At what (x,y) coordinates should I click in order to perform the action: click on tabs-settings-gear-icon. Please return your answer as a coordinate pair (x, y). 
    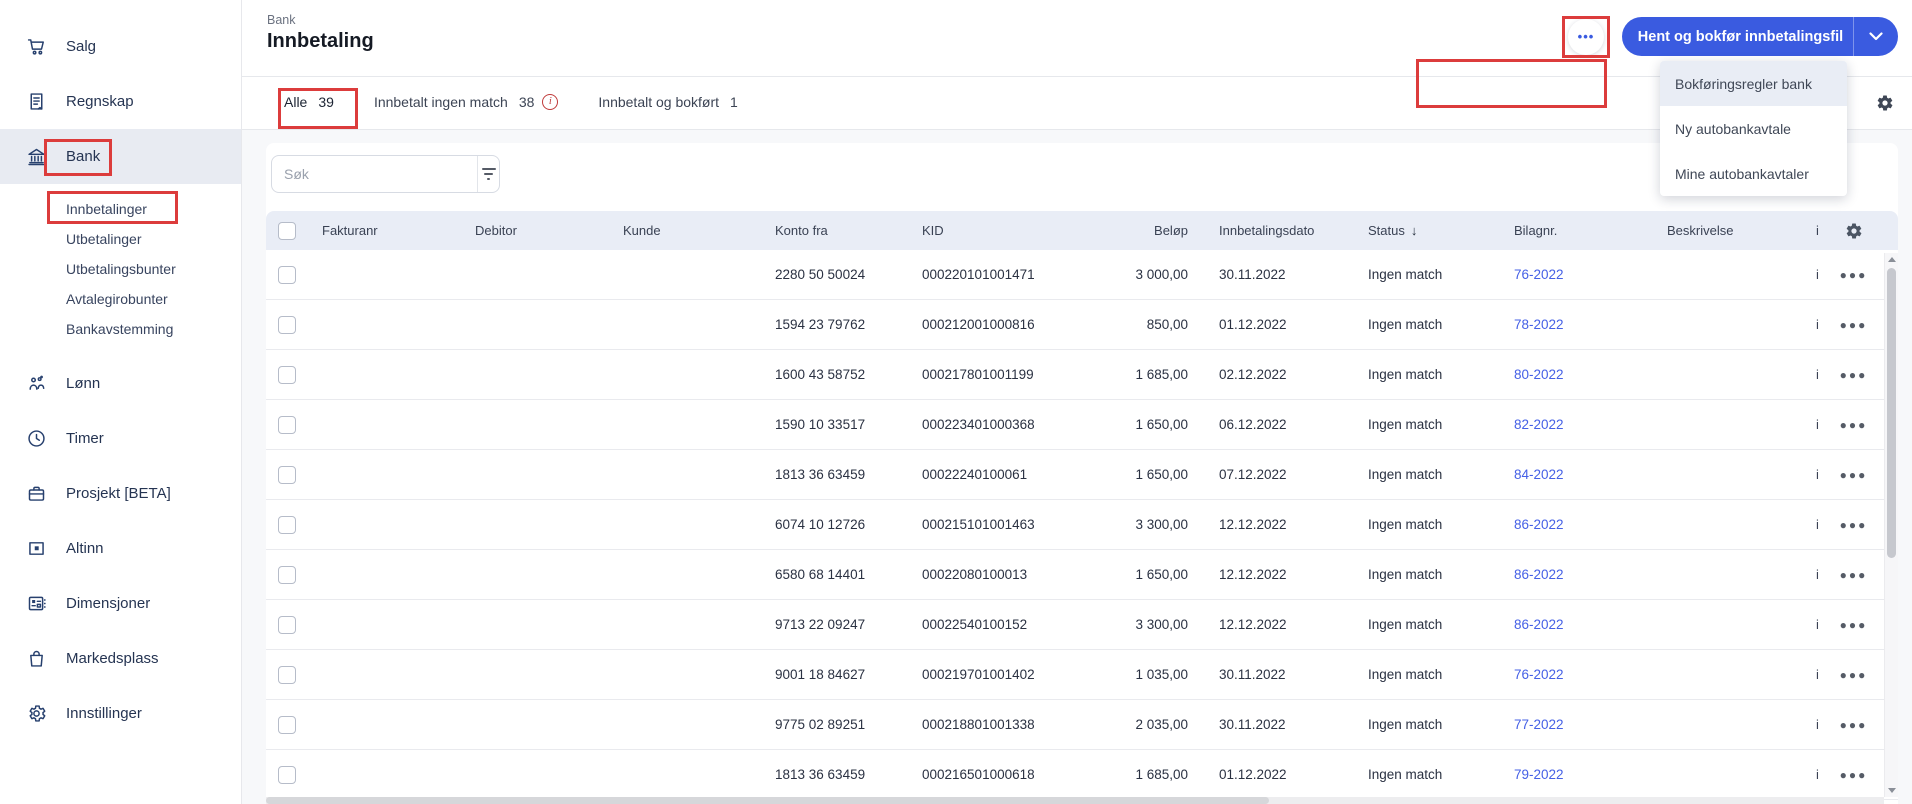
    Looking at the image, I should click on (1885, 103).